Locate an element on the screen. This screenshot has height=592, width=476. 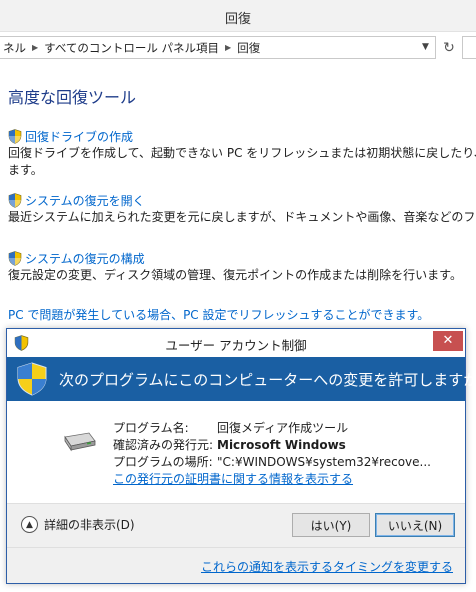
address-bar: ネル ▶ すべてのコントロール パネル項目 ▶ 回復 ▼ ↻ is located at coordinates (238, 48).